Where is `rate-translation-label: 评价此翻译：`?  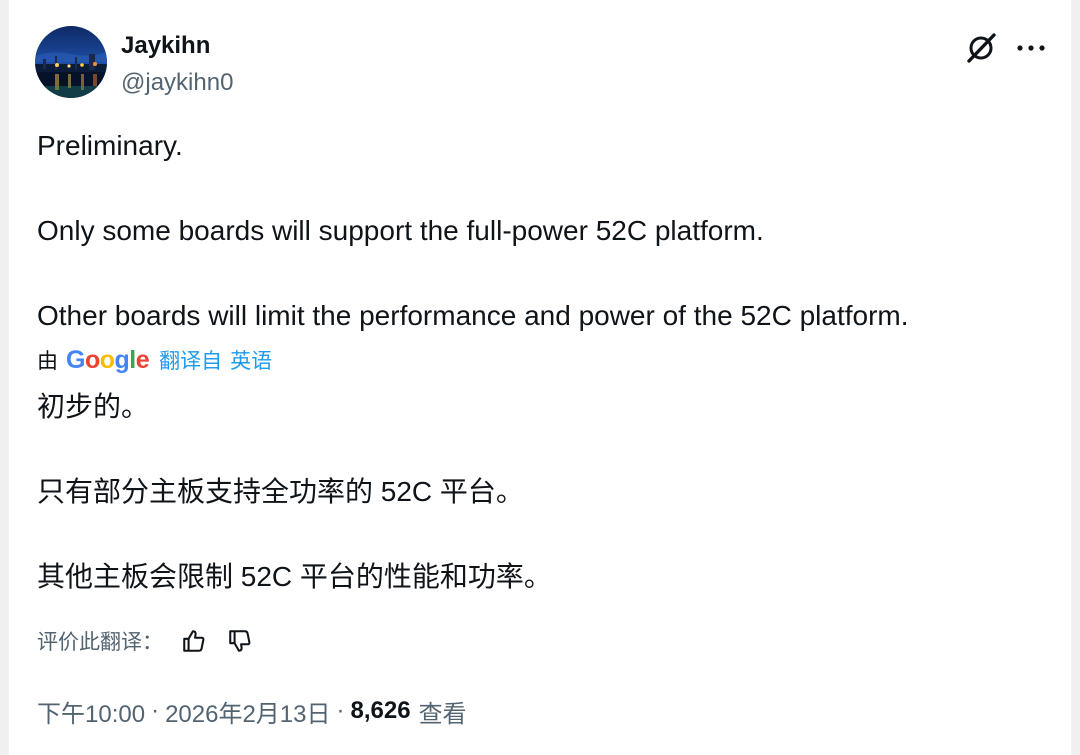 rate-translation-label: 评价此翻译： is located at coordinates (100, 642).